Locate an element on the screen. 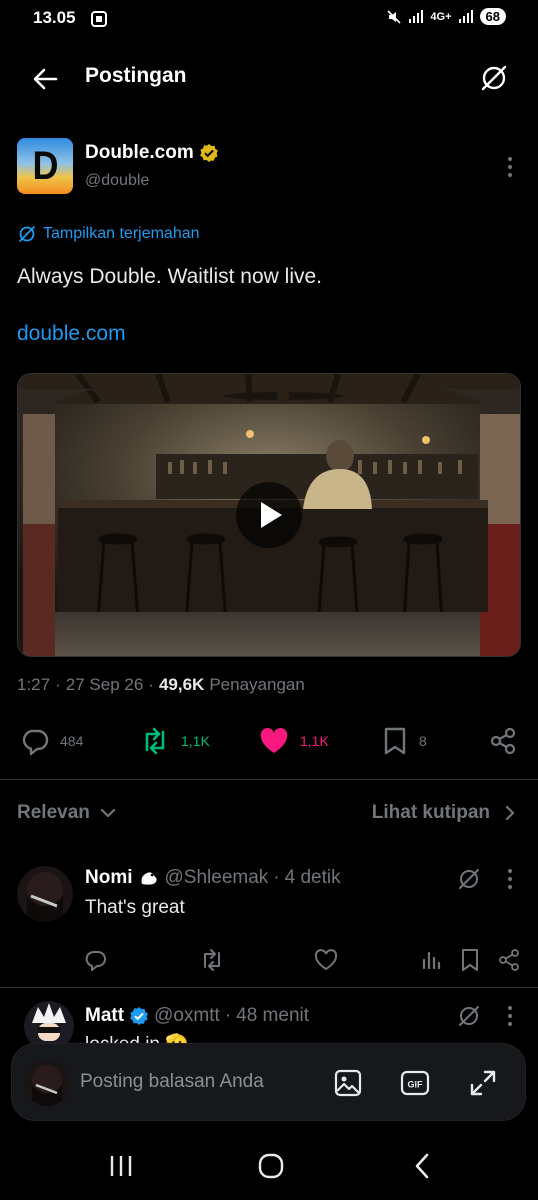  svg-text: GIF is located at coordinates (416, 1085).